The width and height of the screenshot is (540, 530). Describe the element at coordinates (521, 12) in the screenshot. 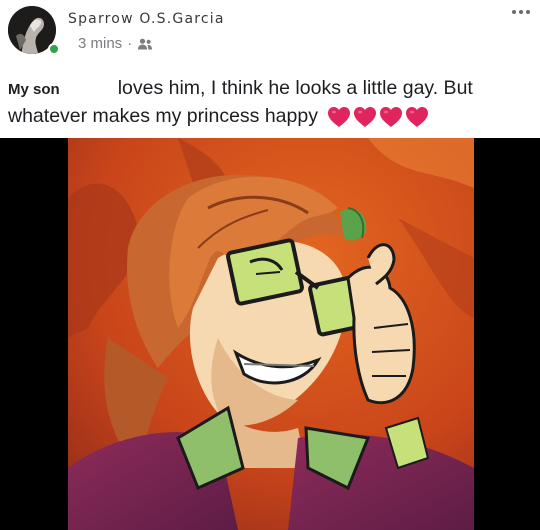

I see `more-options-icon` at that location.